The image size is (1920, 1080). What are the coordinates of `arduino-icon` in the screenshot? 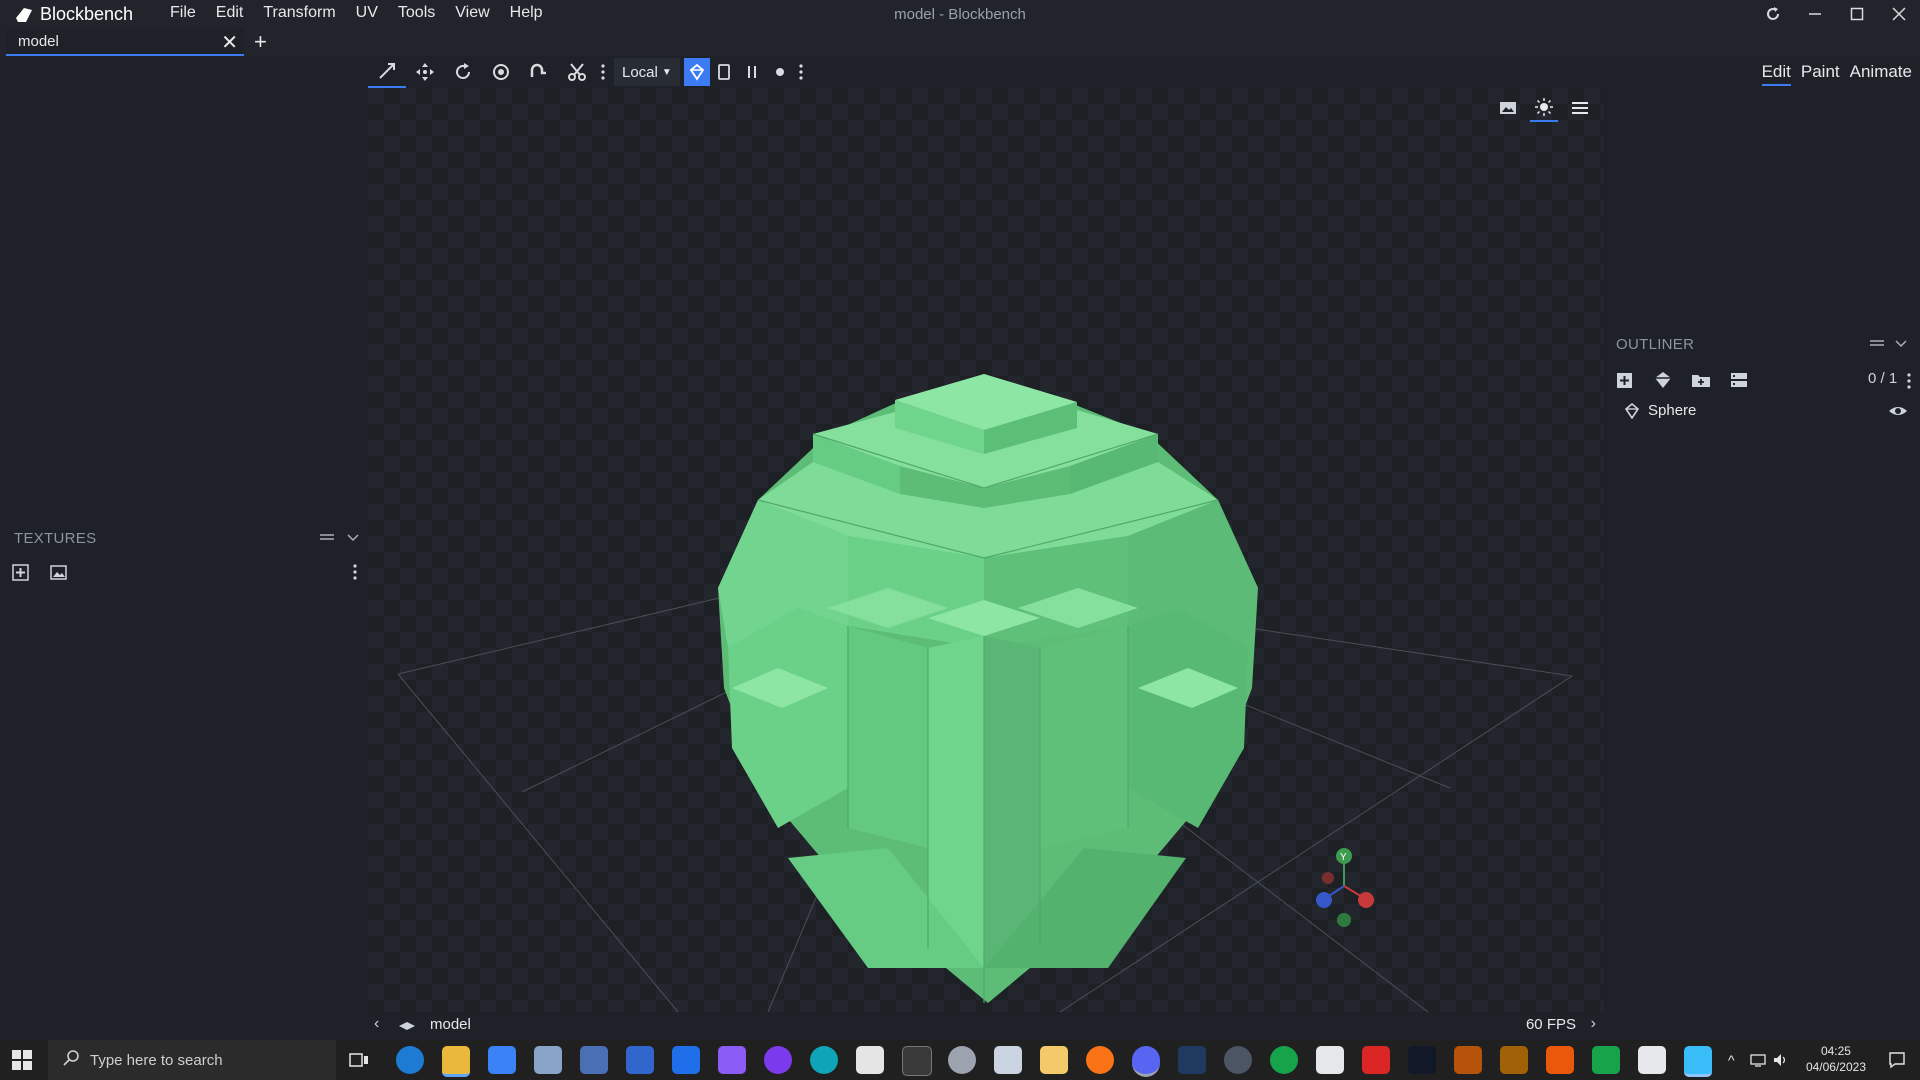 It's located at (824, 1060).